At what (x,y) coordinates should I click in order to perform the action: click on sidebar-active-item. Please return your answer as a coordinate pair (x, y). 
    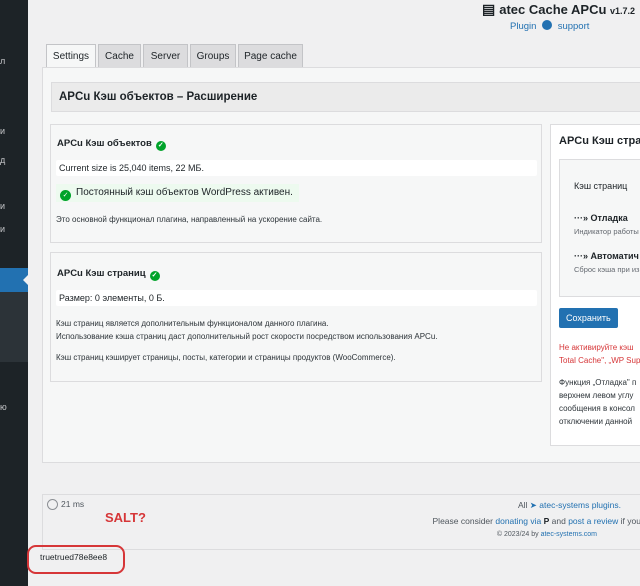
    Looking at the image, I should click on (14, 280).